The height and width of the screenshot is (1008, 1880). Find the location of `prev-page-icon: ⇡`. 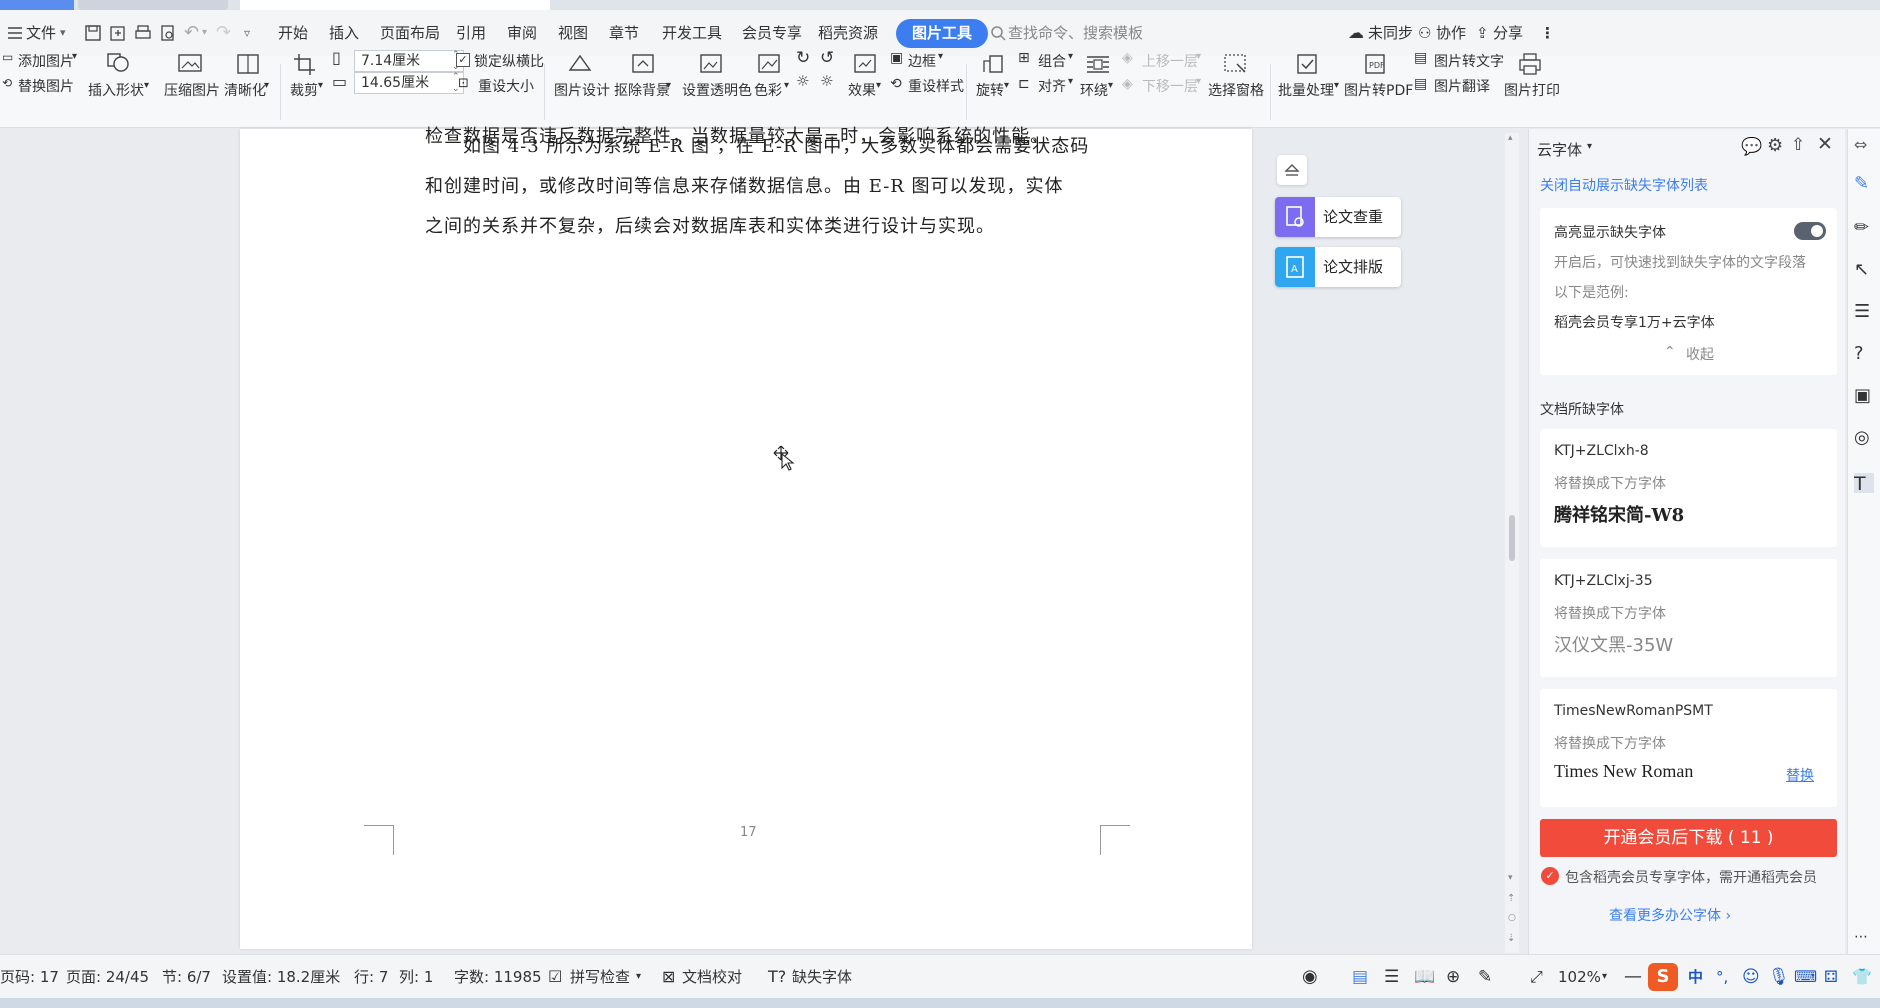

prev-page-icon: ⇡ is located at coordinates (1511, 898).